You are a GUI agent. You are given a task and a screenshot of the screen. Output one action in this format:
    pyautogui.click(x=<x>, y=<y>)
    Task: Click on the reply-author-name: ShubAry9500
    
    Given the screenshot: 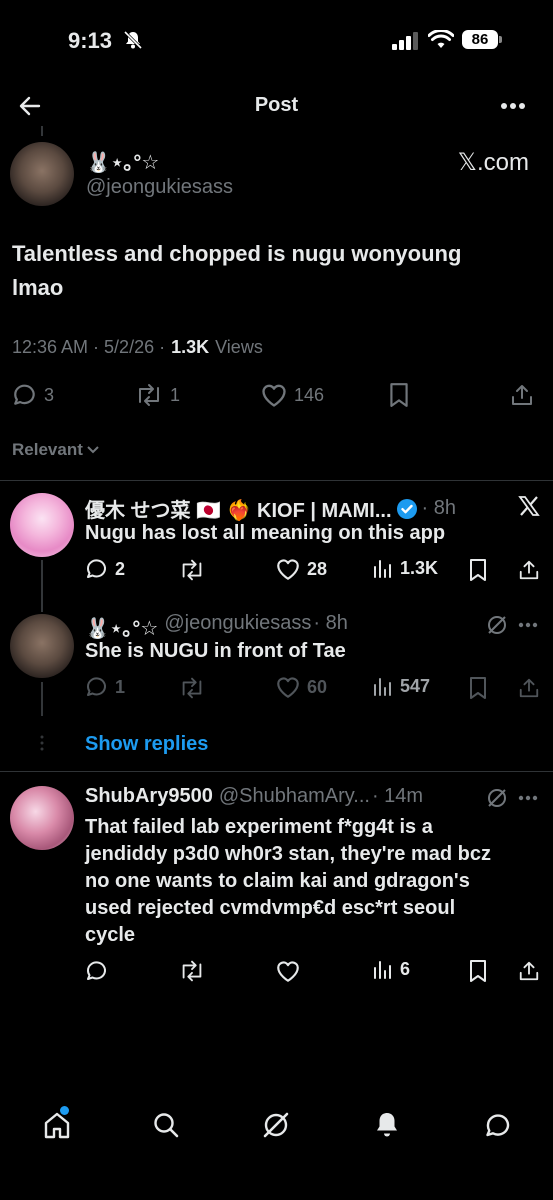 What is the action you would take?
    pyautogui.click(x=149, y=796)
    